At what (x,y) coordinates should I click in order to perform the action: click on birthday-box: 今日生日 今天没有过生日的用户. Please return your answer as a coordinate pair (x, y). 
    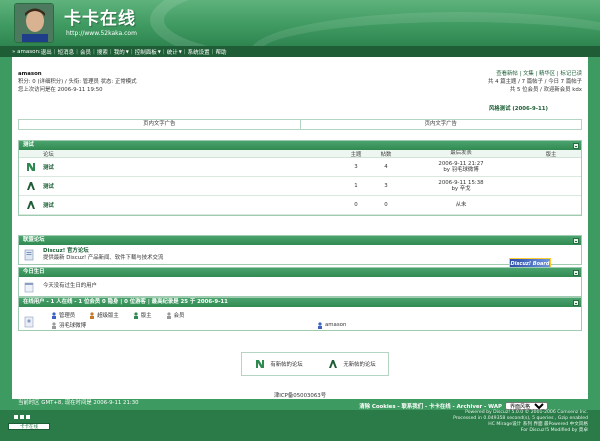
    Looking at the image, I should click on (300, 282).